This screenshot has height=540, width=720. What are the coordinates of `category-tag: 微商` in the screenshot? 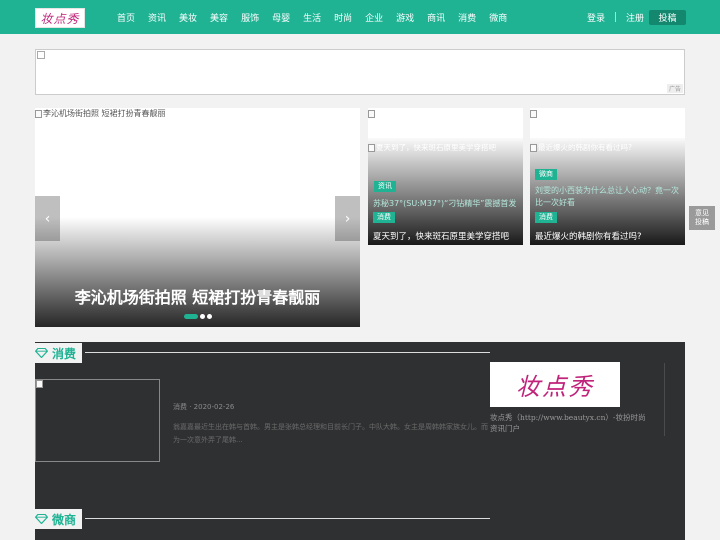 It's located at (546, 174).